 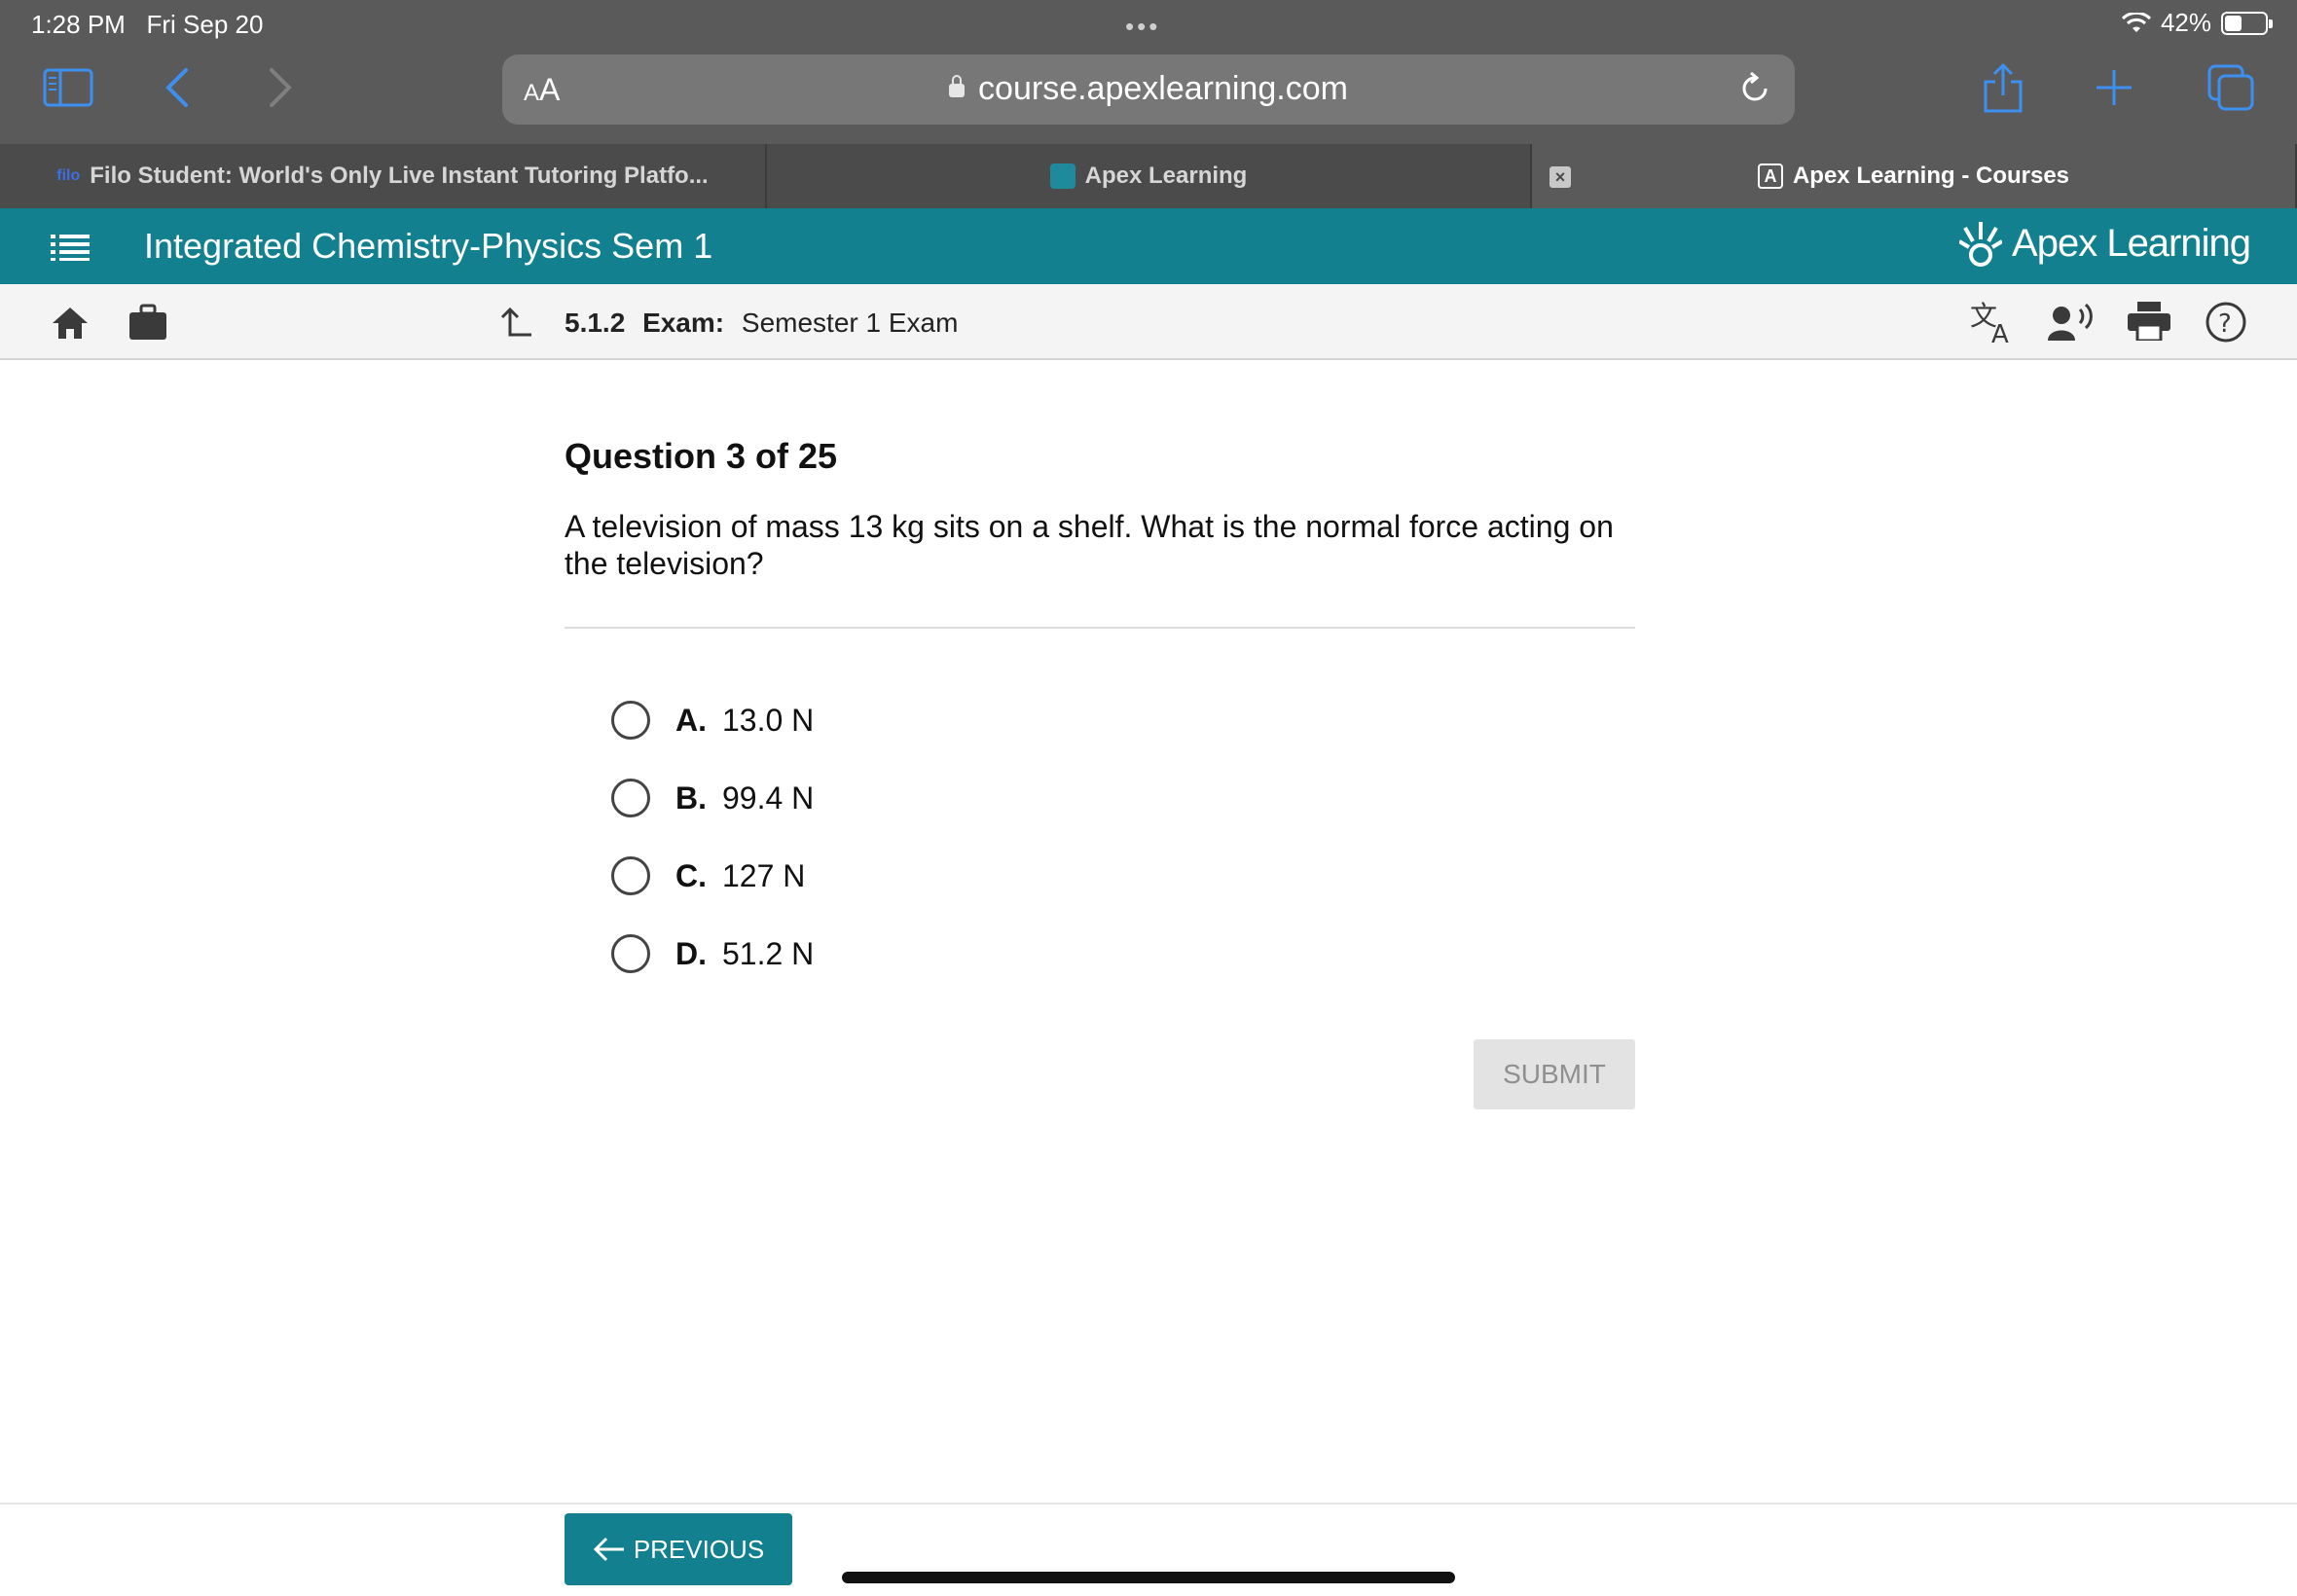 I want to click on reload-icon, so click(x=1754, y=88).